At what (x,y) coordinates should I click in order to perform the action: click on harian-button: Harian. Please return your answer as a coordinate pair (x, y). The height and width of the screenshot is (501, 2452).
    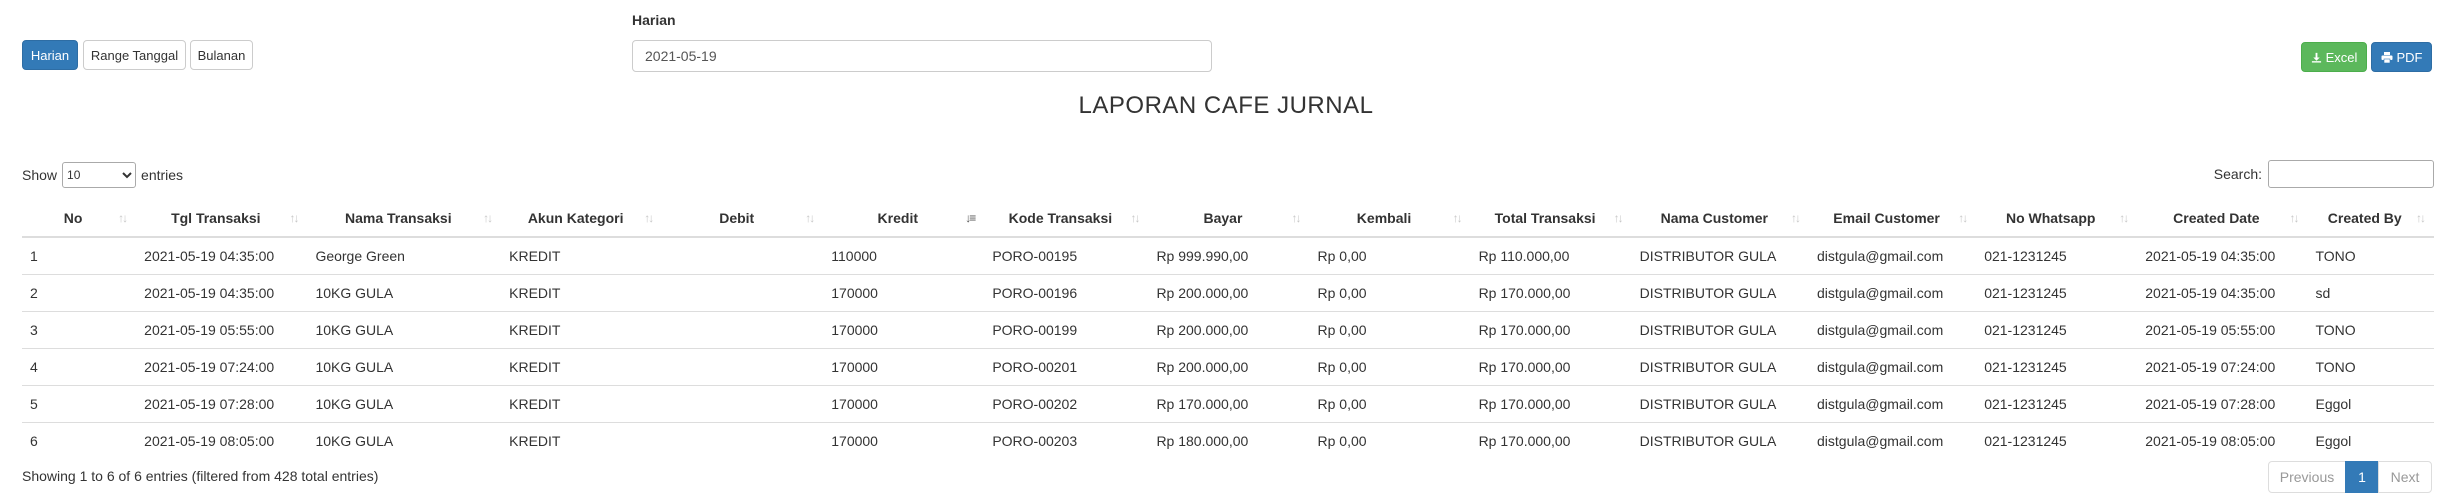
    Looking at the image, I should click on (50, 55).